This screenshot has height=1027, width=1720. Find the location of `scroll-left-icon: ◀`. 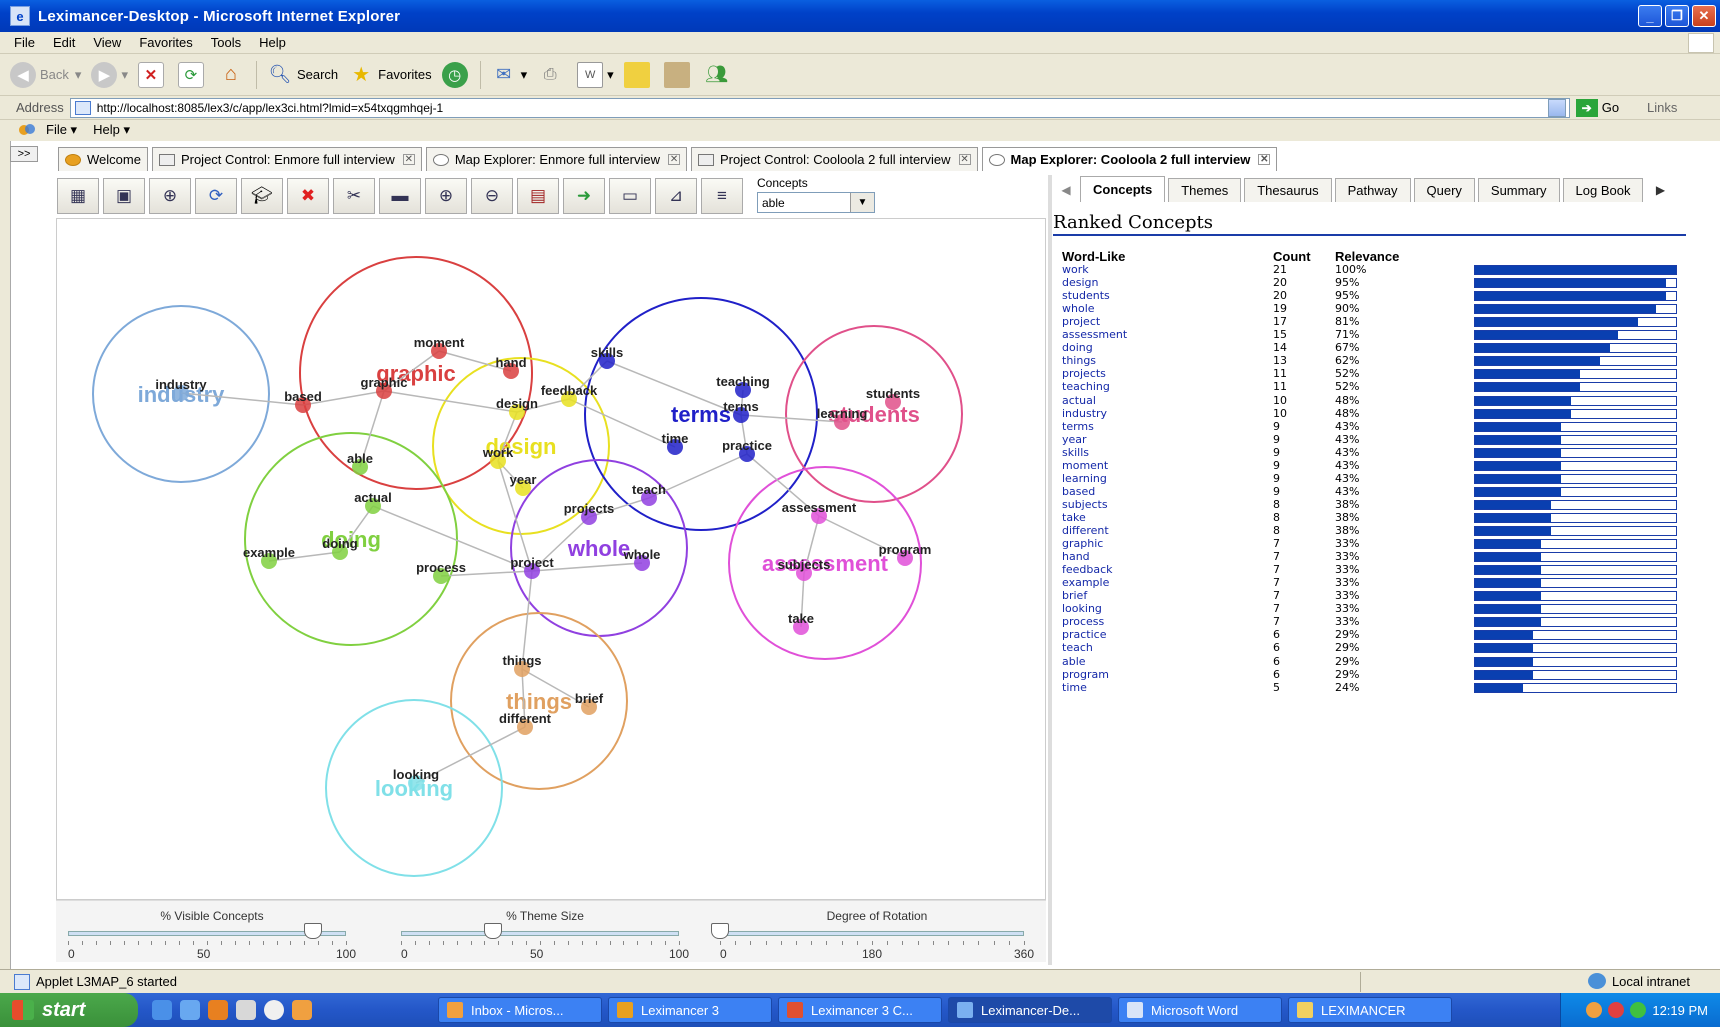

scroll-left-icon: ◀ is located at coordinates (1066, 190).